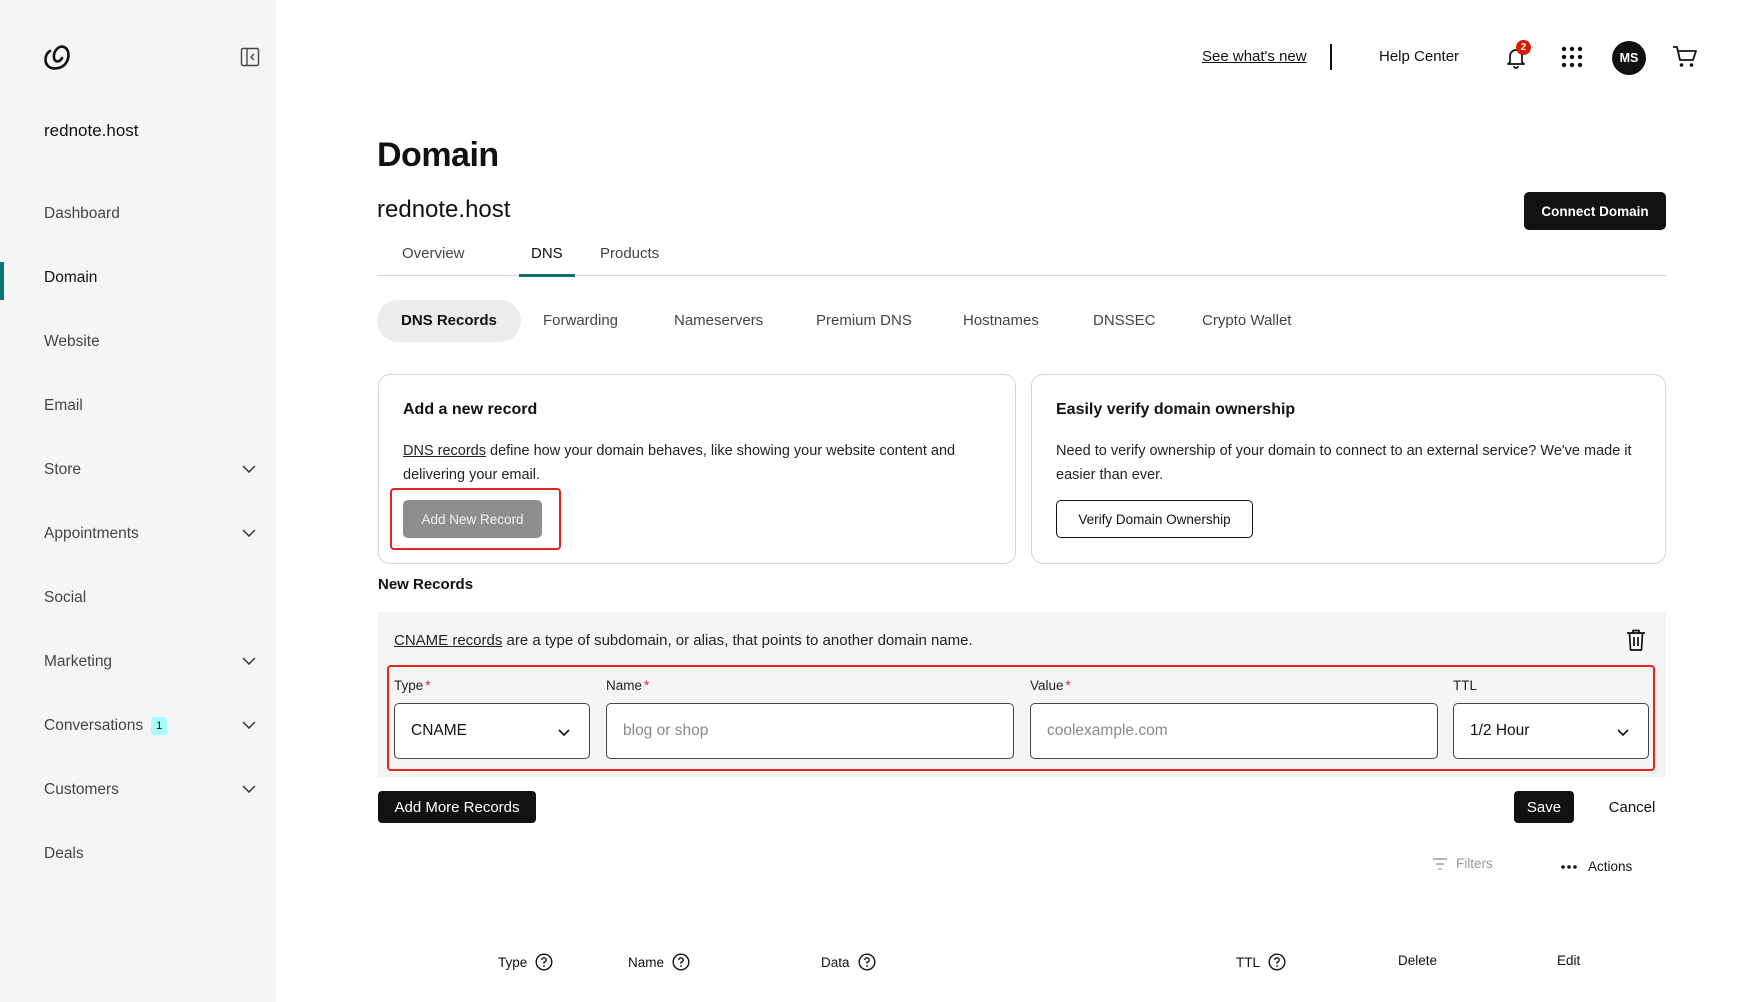 The image size is (1738, 1002). What do you see at coordinates (864, 321) in the screenshot?
I see `subtab-premium-dns: Premium DNS` at bounding box center [864, 321].